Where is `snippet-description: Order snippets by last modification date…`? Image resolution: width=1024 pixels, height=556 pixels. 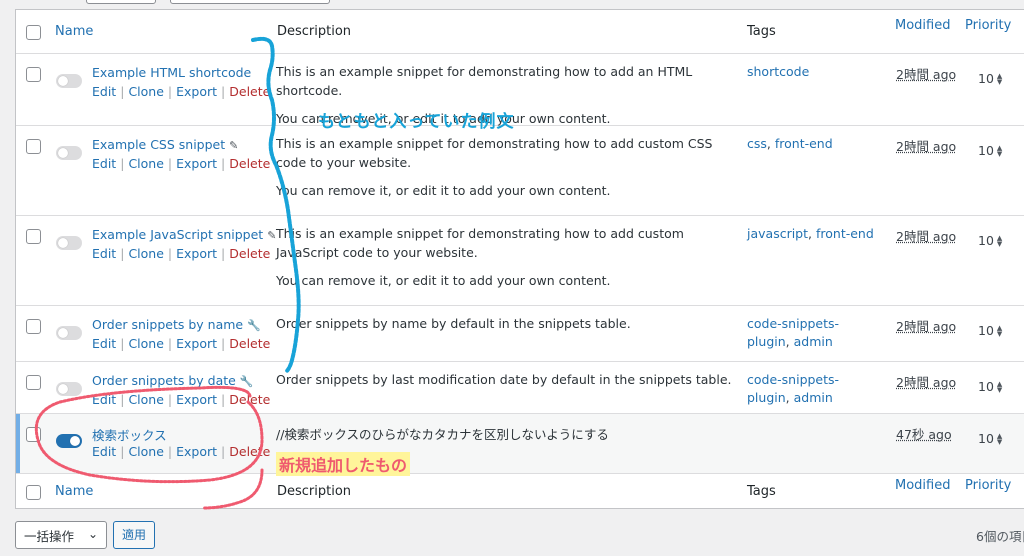 snippet-description: Order snippets by last modification date… is located at coordinates (507, 384).